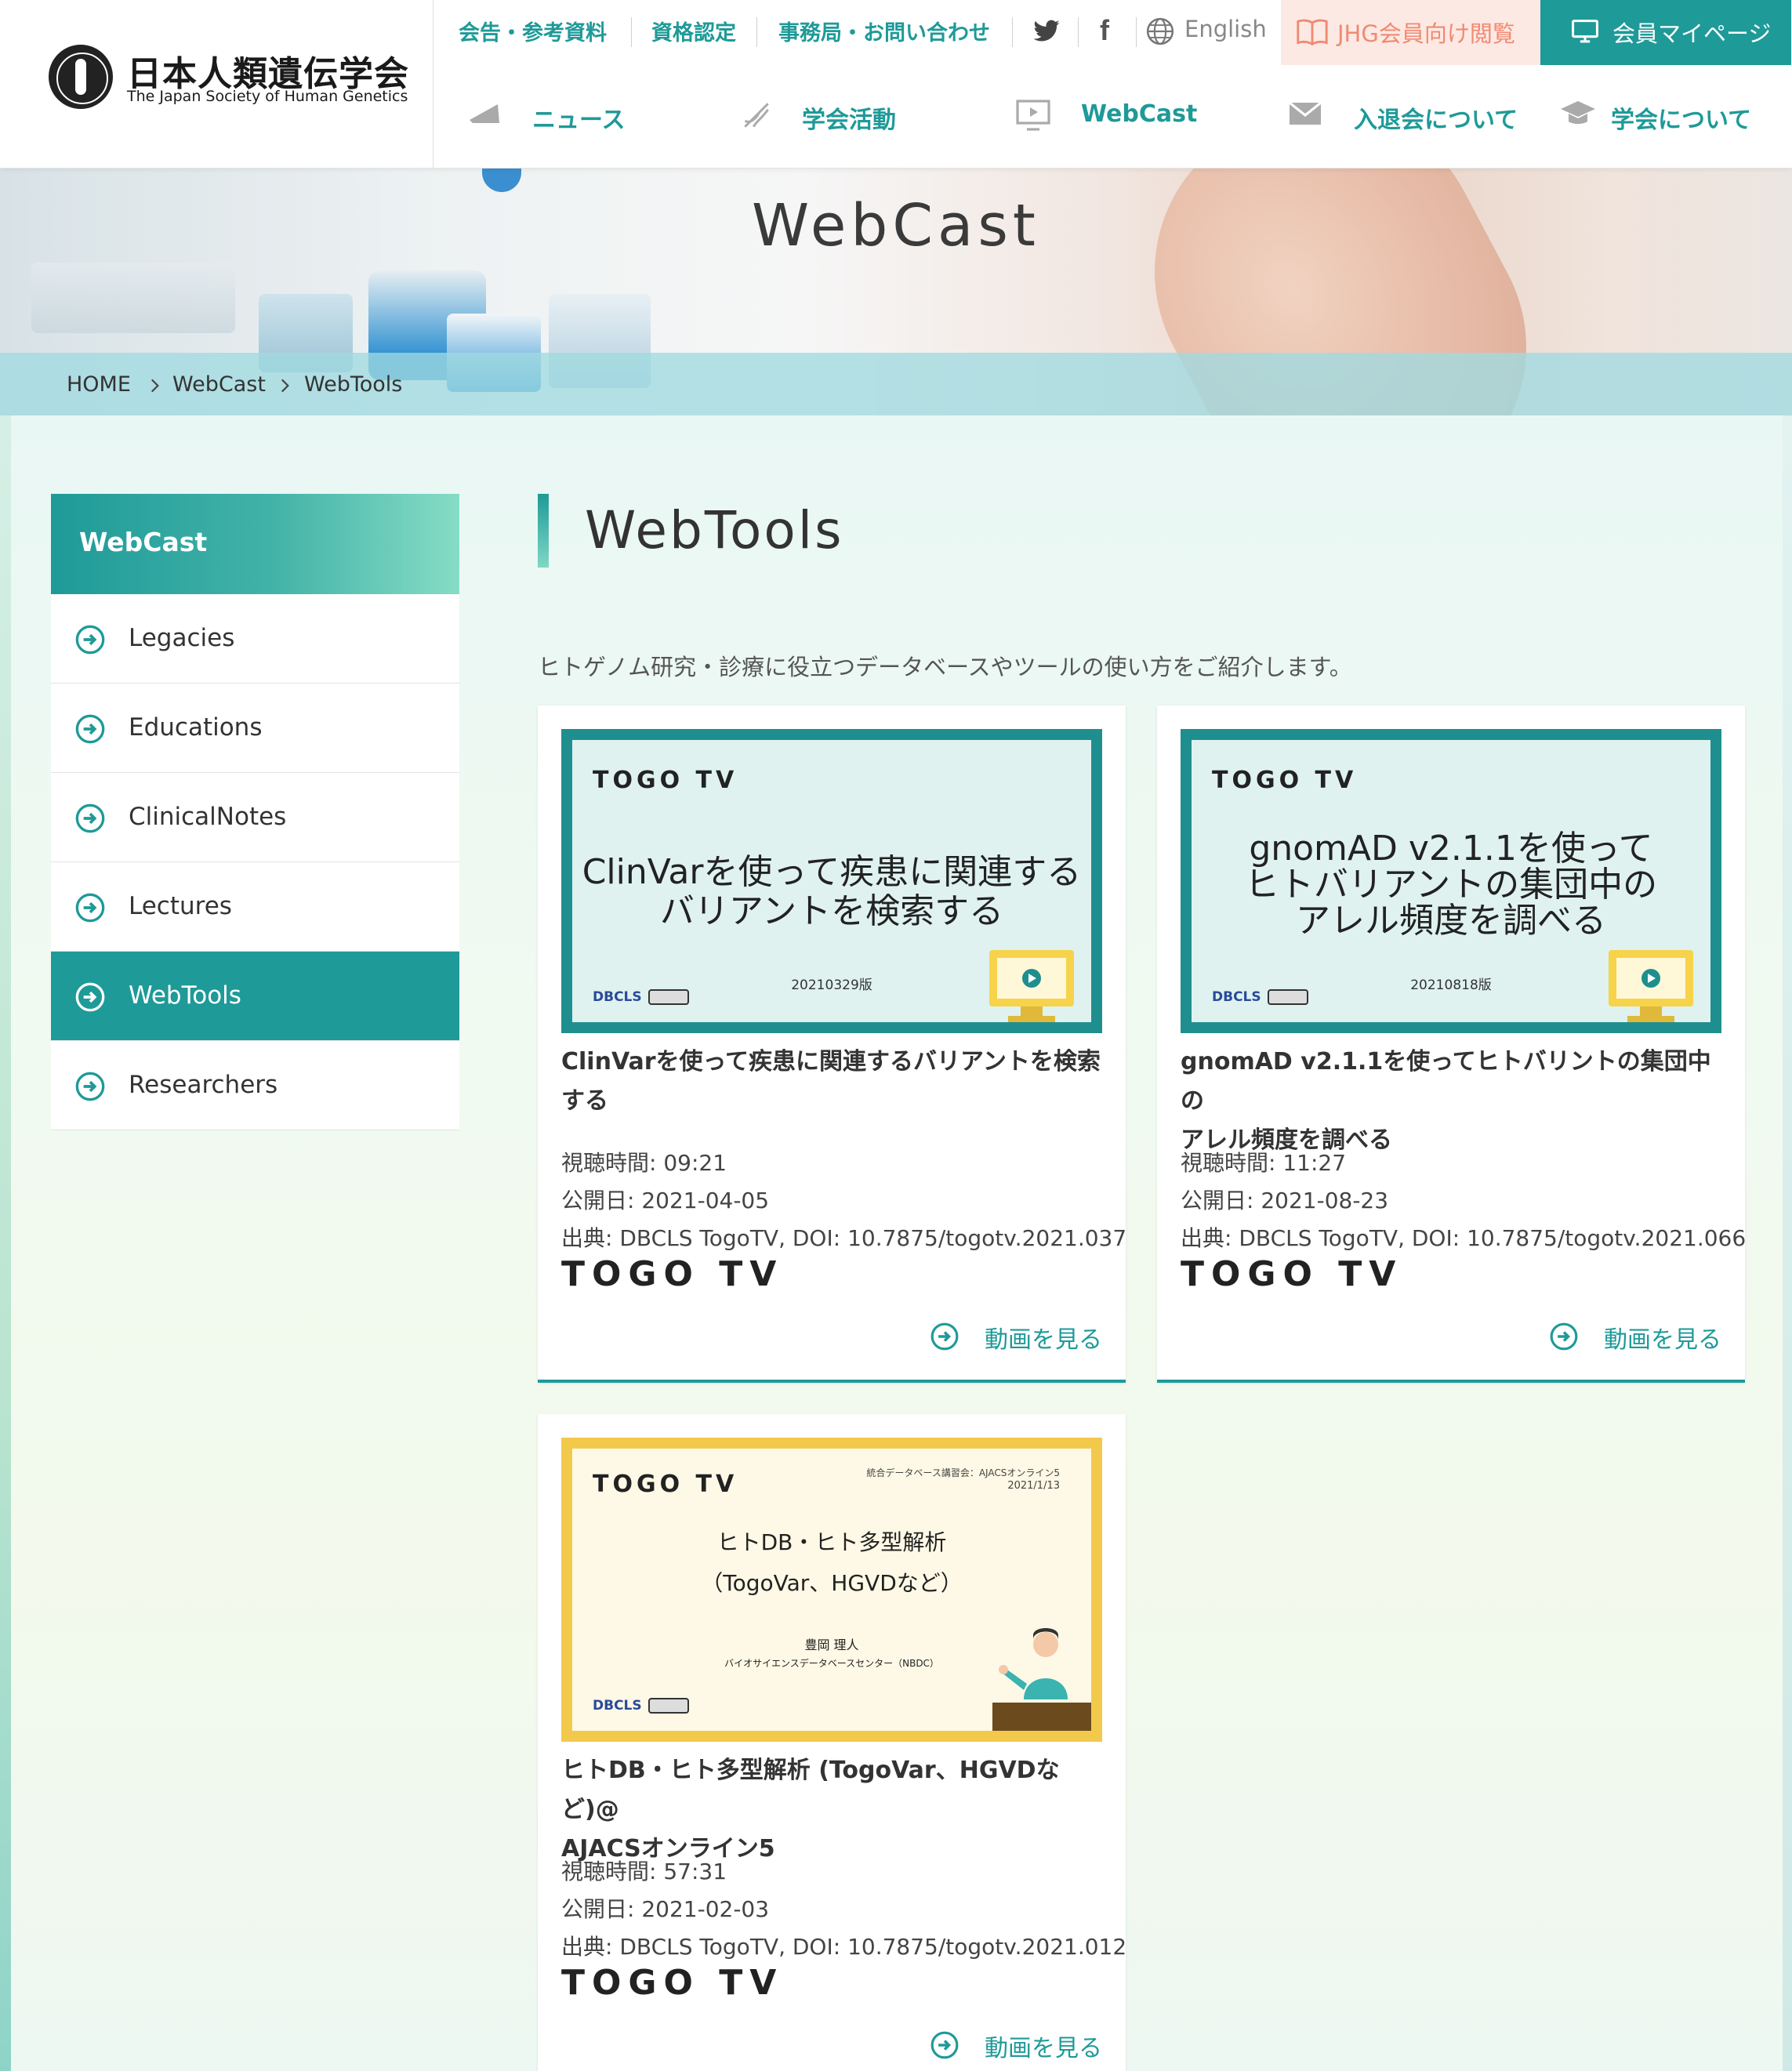 The height and width of the screenshot is (2071, 1792). Describe the element at coordinates (1446, 1081) in the screenshot. I see `video-title-line: gnomAD v2.1.1を使ってヒトバリントの集団中の` at that location.